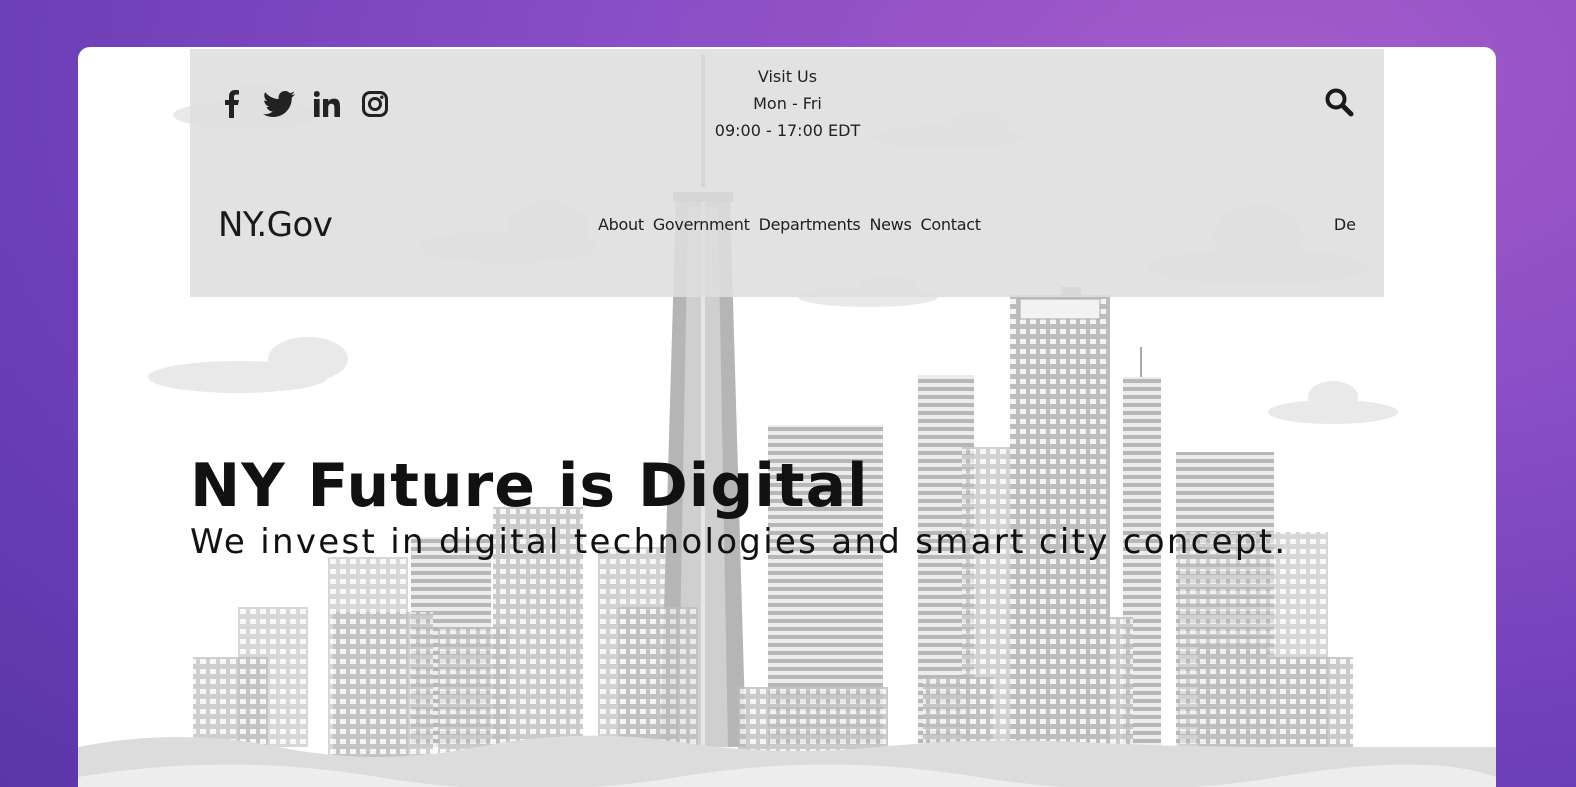 The image size is (1576, 787). Describe the element at coordinates (275, 225) in the screenshot. I see `site-logo: NY.Gov` at that location.